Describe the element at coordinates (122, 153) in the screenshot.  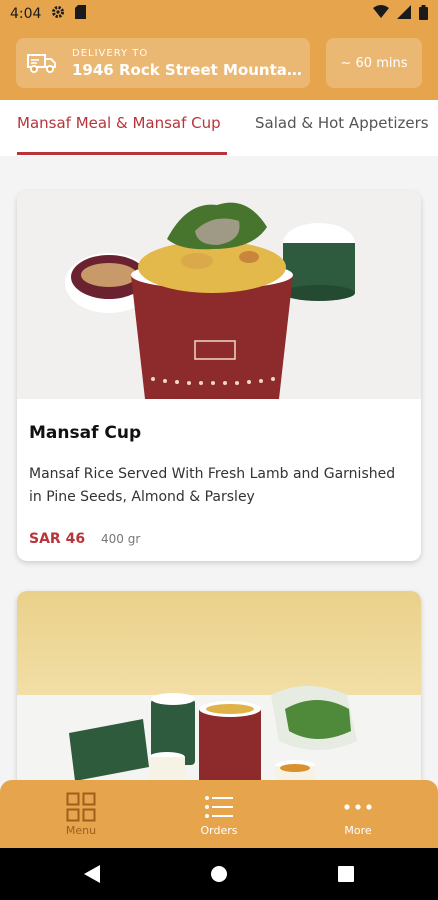
I see `active-tab-indicator` at that location.